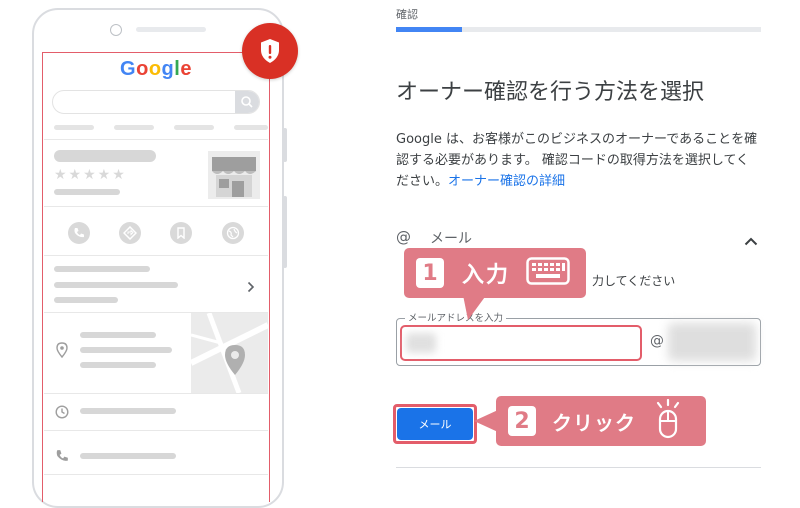 This screenshot has height=508, width=800. Describe the element at coordinates (751, 240) in the screenshot. I see `chevron-up-icon` at that location.